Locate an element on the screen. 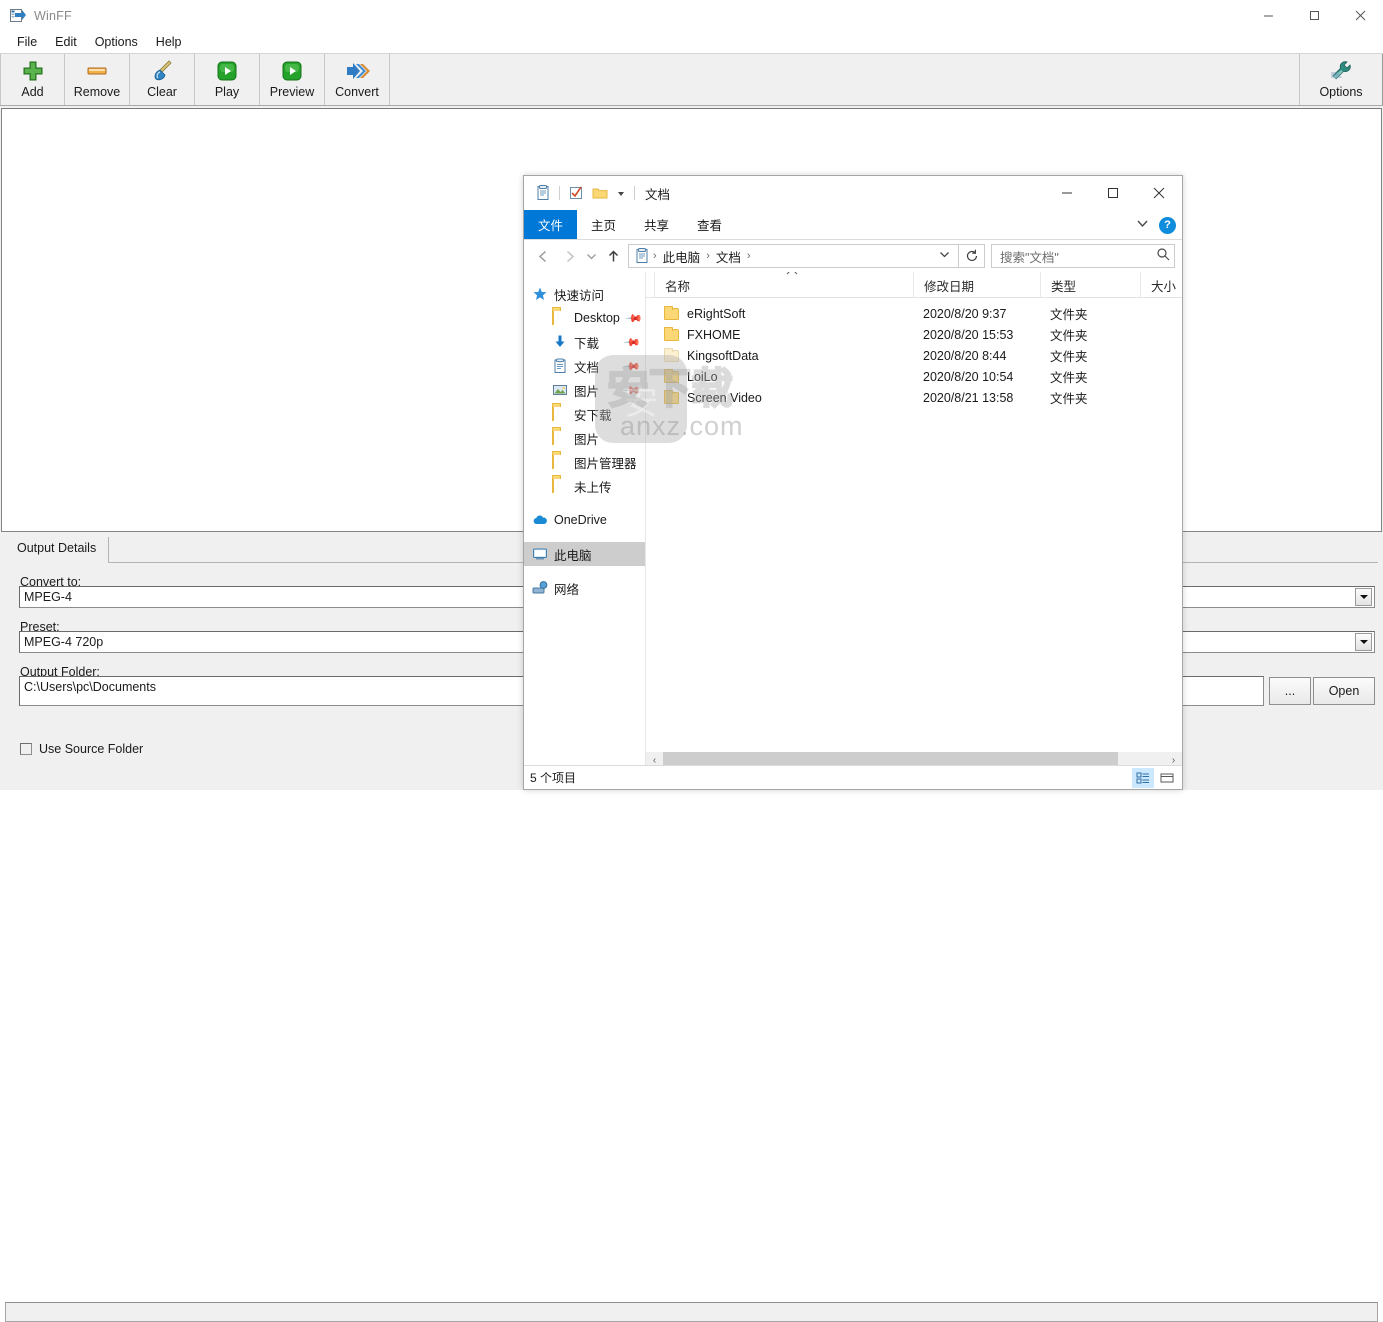 The width and height of the screenshot is (1383, 1322). ribbon-tab-share: 共享 is located at coordinates (656, 224).